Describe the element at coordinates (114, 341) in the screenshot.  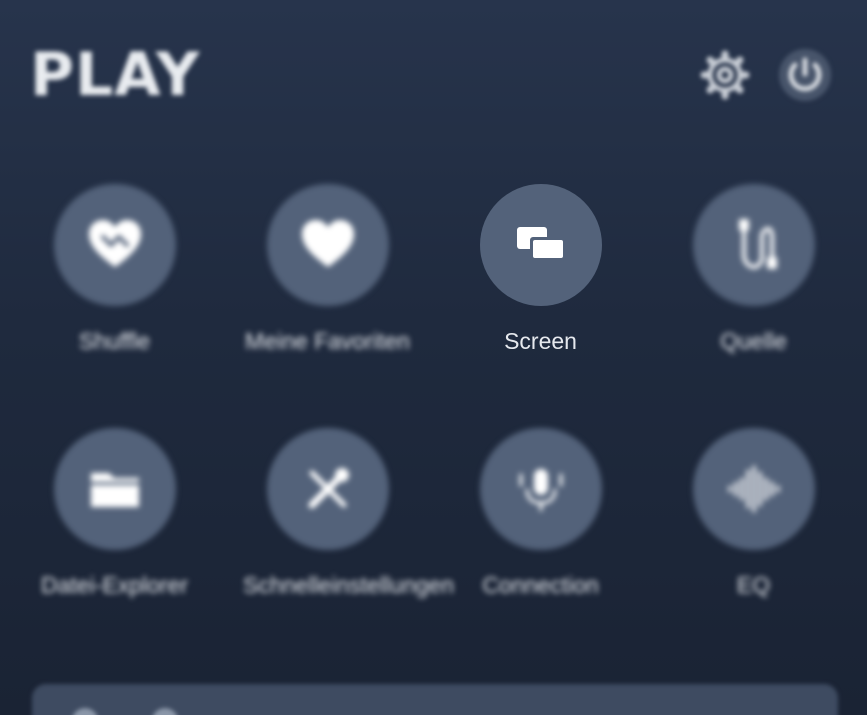
I see `tile-shuffle-label: Shuffle` at that location.